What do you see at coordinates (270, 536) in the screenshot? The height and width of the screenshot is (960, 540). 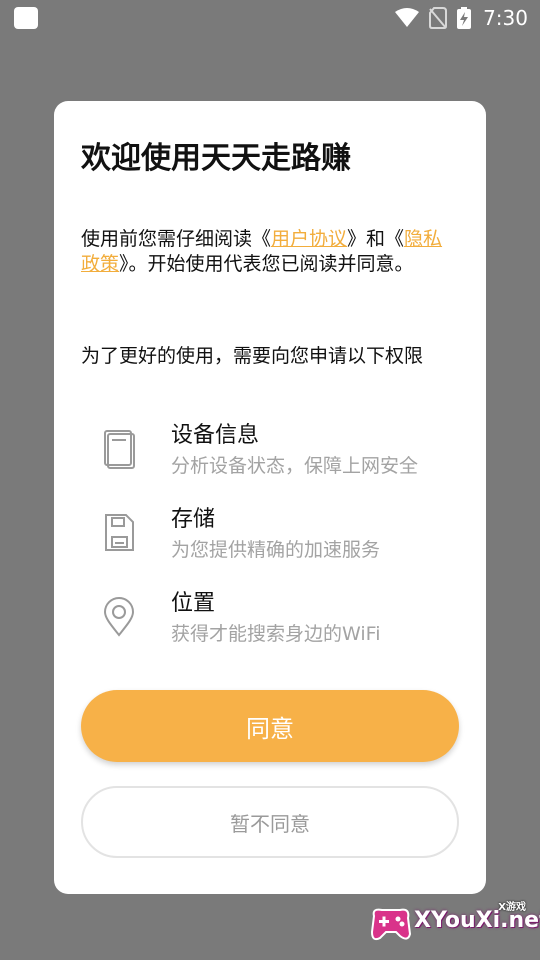 I see `permission-item-storage: 存储 为您提供精确的加速服务` at bounding box center [270, 536].